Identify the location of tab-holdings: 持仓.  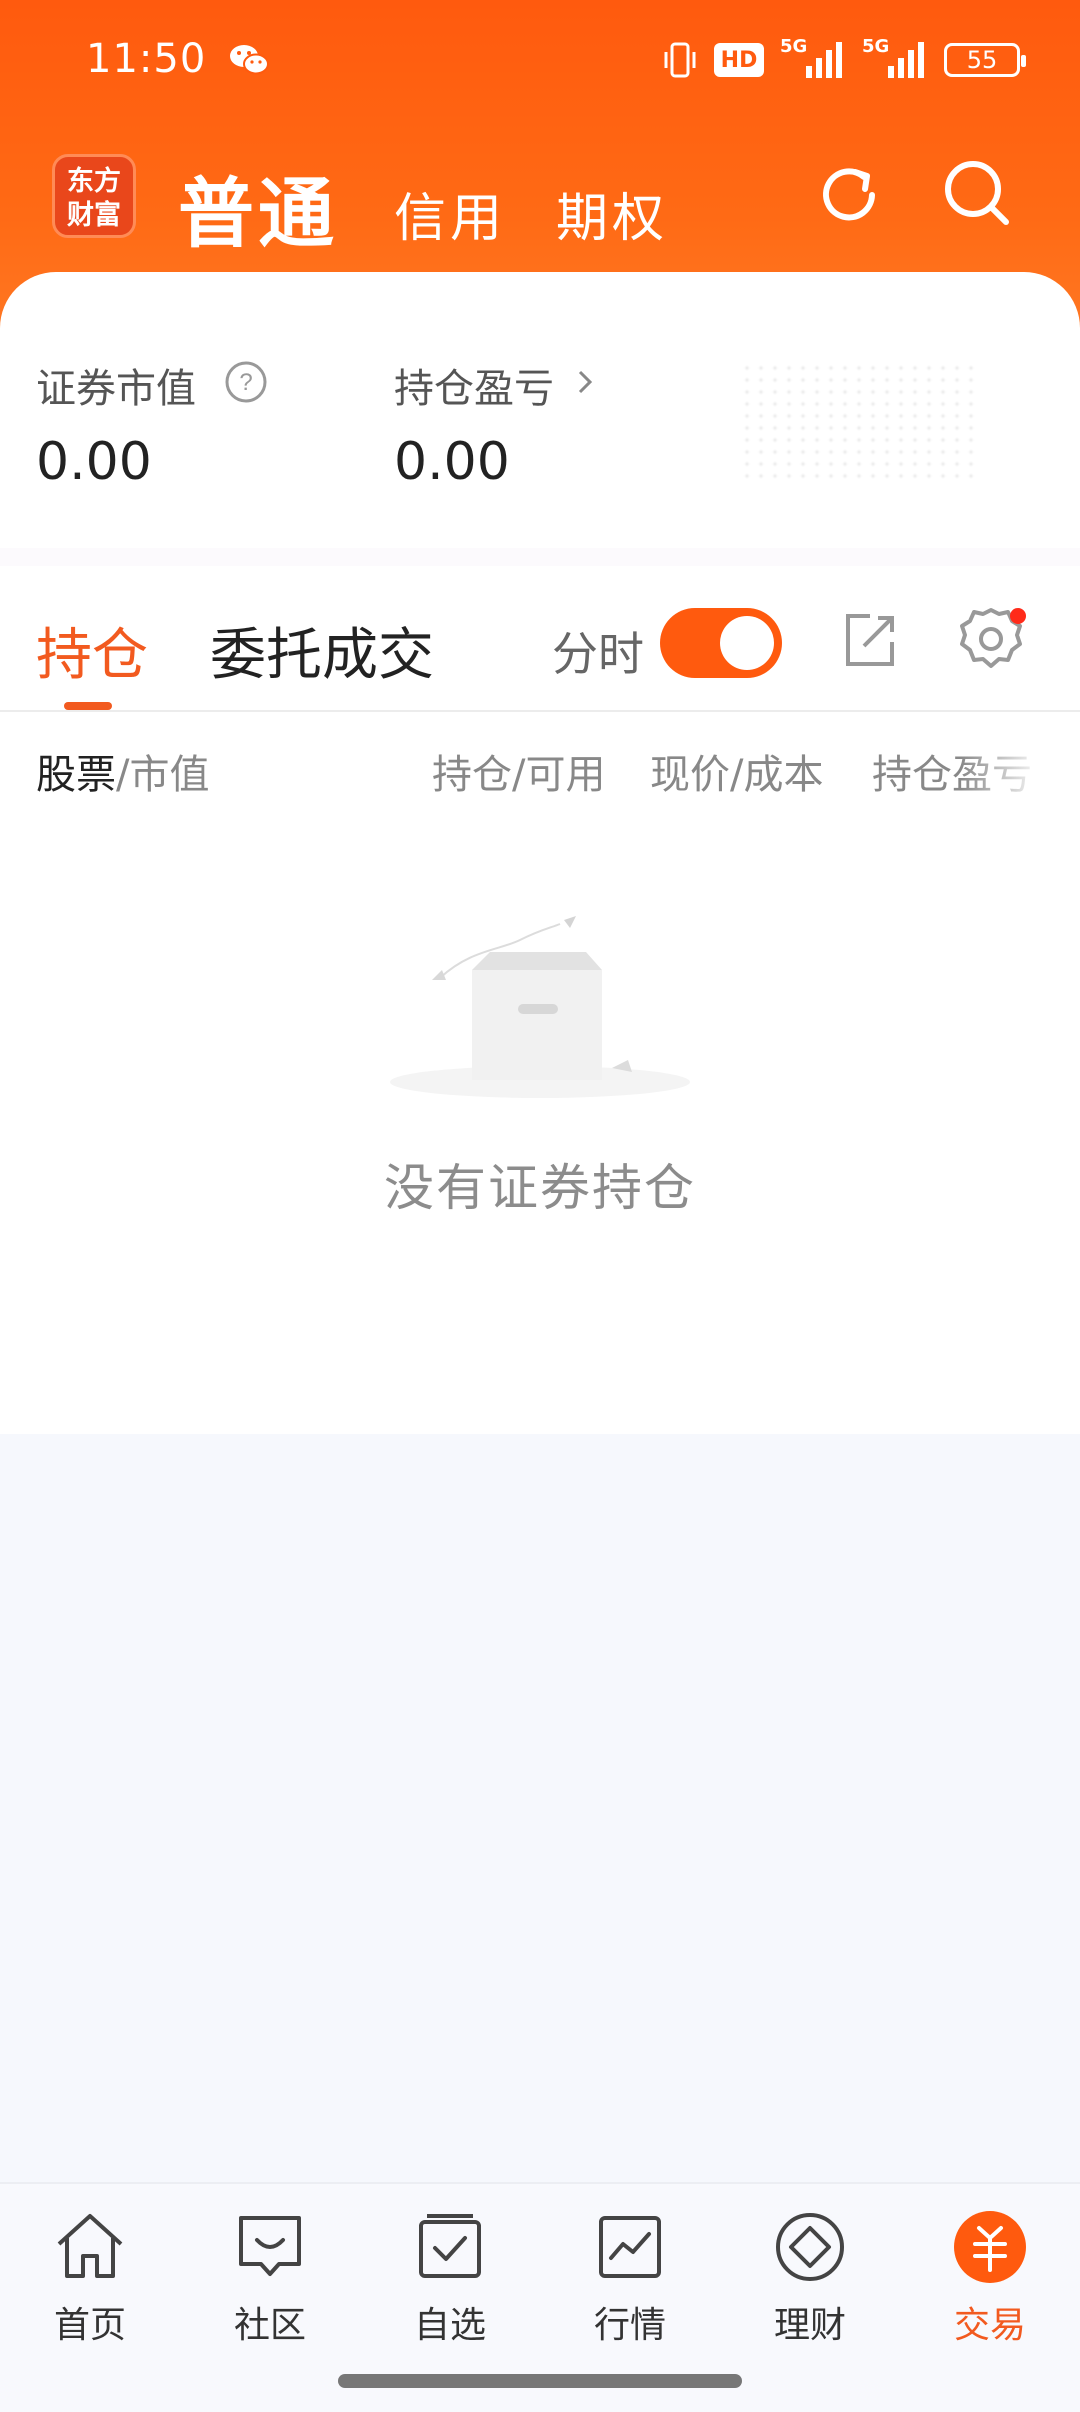
(92, 650).